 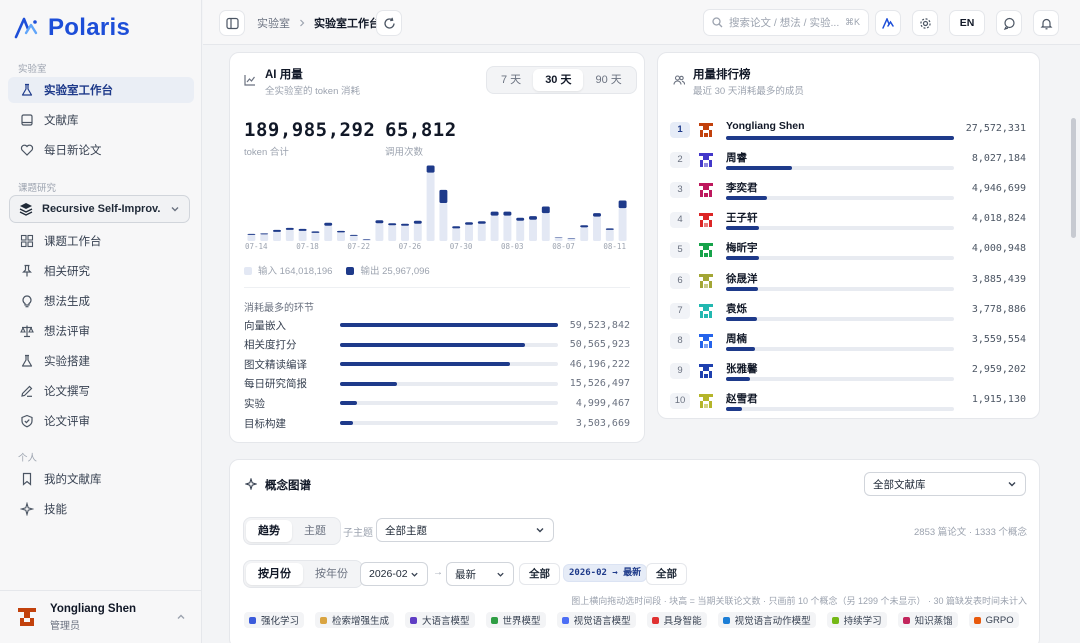 What do you see at coordinates (331, 574) in the screenshot?
I see `granularity-year: 按年份` at bounding box center [331, 574].